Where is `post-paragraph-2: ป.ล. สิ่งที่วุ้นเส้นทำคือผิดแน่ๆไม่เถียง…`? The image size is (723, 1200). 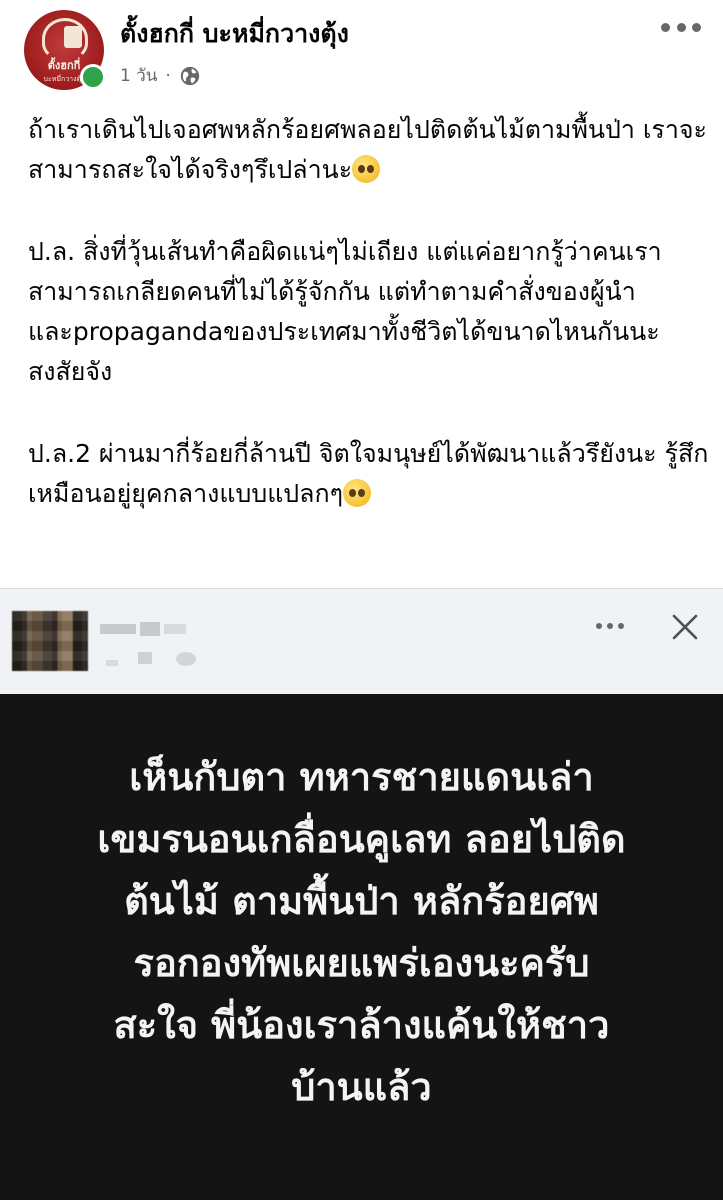 post-paragraph-2: ป.ล. สิ่งที่วุ้นเส้นทำคือผิดแน่ๆไม่เถียง… is located at coordinates (373, 312).